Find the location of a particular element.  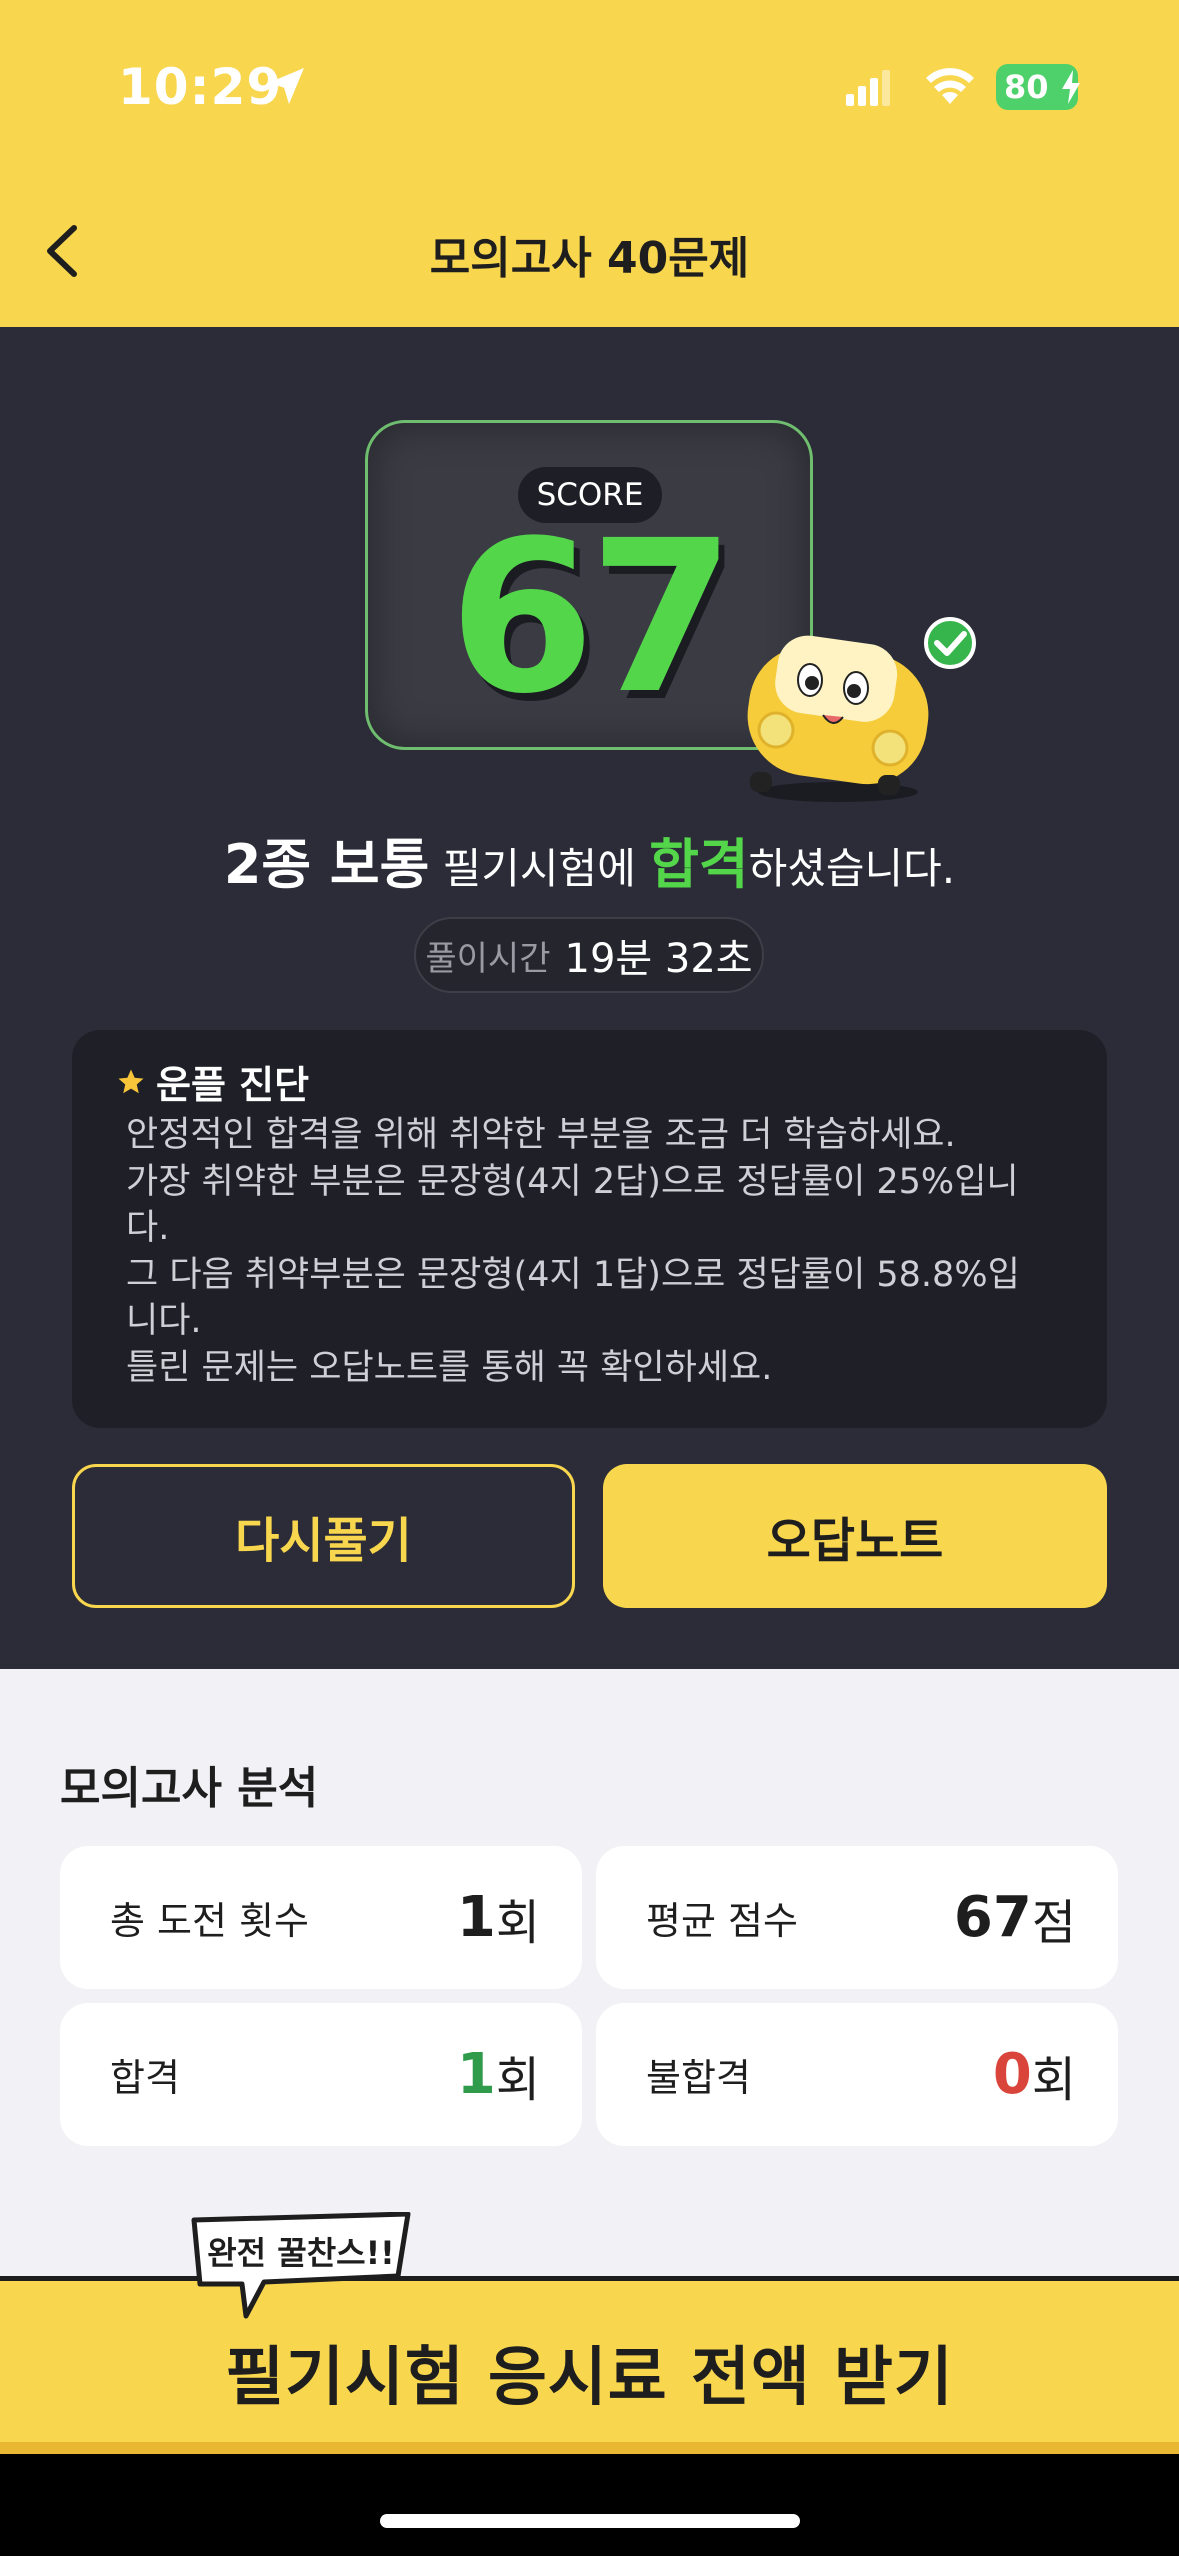

result-tail-text: 하셨습니다. is located at coordinates (852, 868).